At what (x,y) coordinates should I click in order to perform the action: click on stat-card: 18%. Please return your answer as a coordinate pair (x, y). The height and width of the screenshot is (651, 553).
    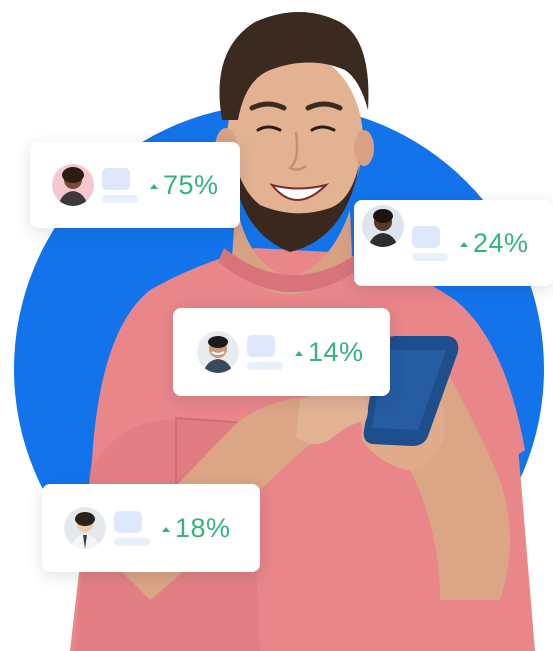
    Looking at the image, I should click on (151, 528).